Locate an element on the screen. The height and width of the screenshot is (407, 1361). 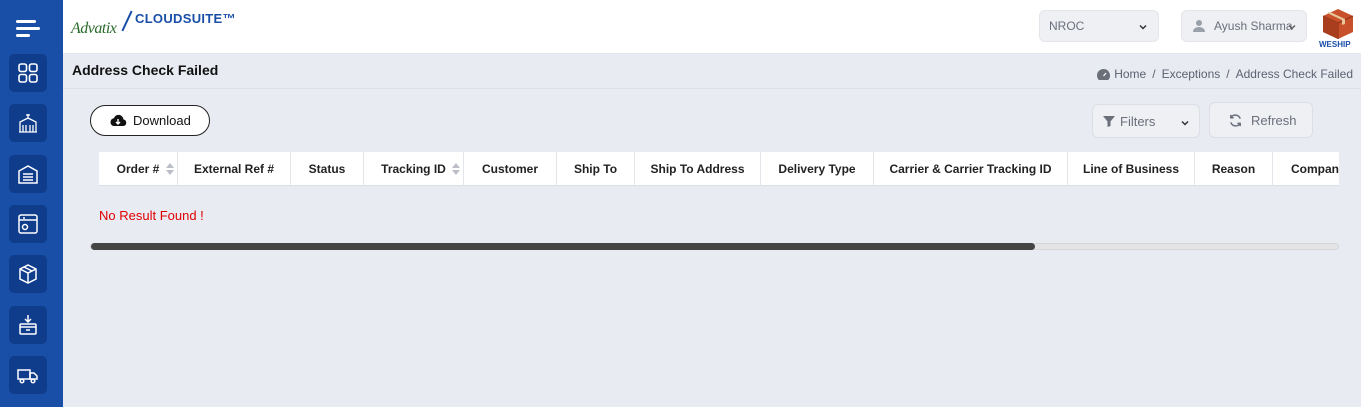
column-header-label: Ship To Address is located at coordinates (697, 169).